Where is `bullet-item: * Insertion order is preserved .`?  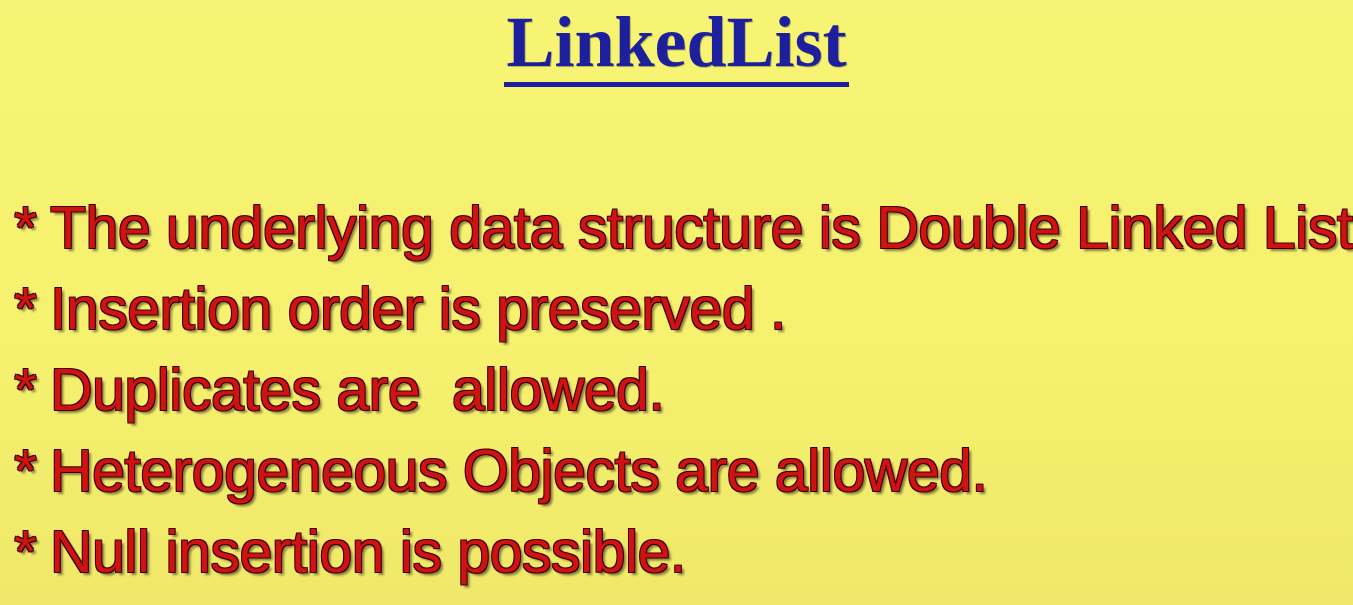 bullet-item: * Insertion order is preserved . is located at coordinates (683, 309).